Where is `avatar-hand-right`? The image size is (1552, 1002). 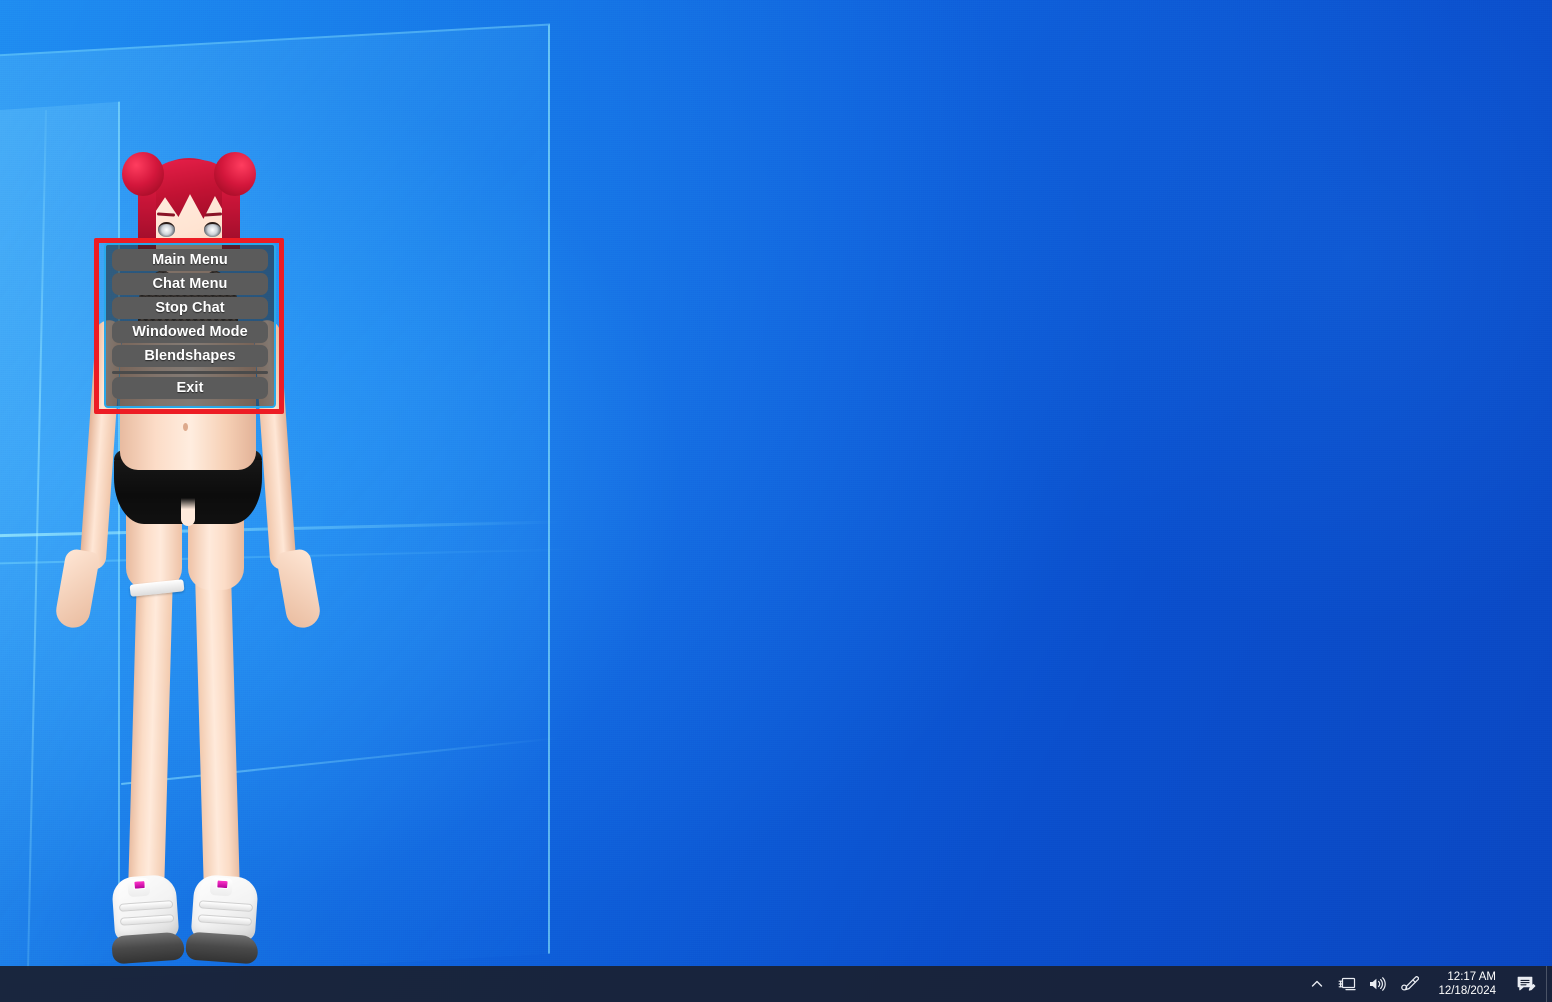 avatar-hand-right is located at coordinates (299, 589).